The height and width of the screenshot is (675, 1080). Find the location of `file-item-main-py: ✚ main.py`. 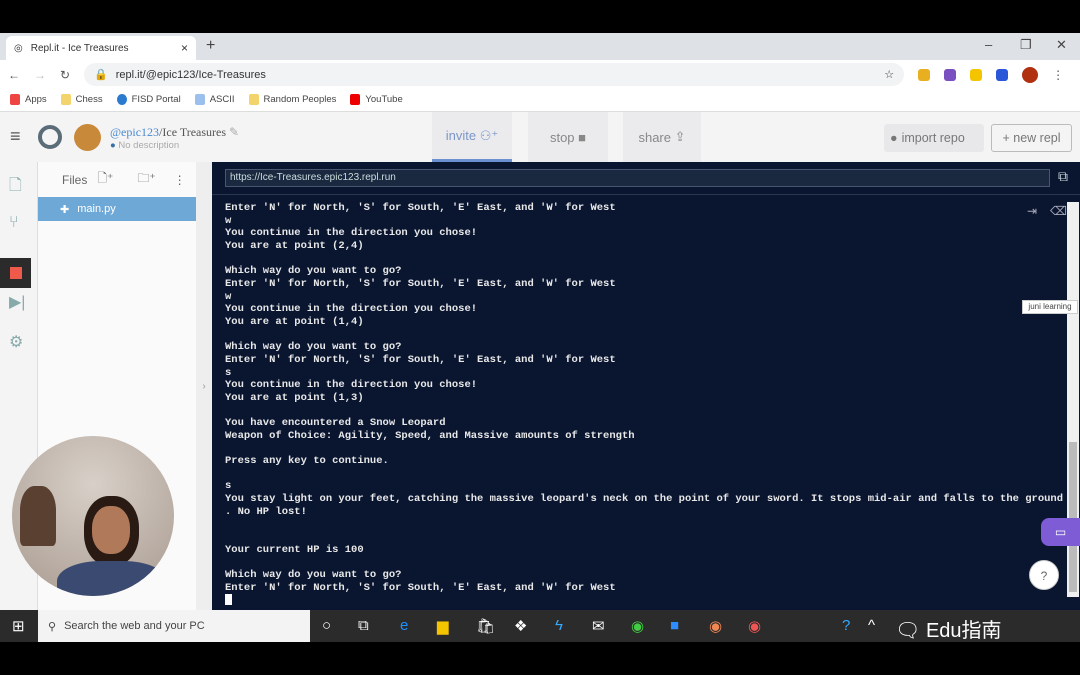

file-item-main-py: ✚ main.py is located at coordinates (117, 209).